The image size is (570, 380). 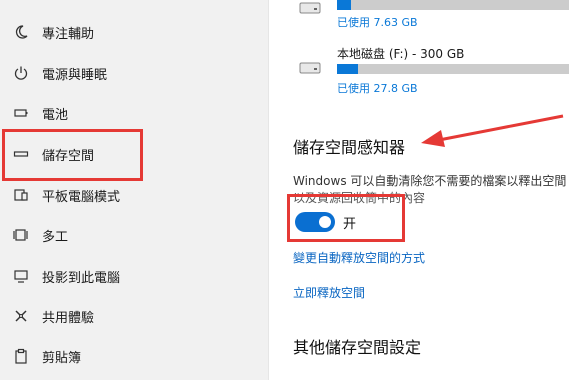 I want to click on sidebar-item-battery: 電池, so click(x=134, y=113).